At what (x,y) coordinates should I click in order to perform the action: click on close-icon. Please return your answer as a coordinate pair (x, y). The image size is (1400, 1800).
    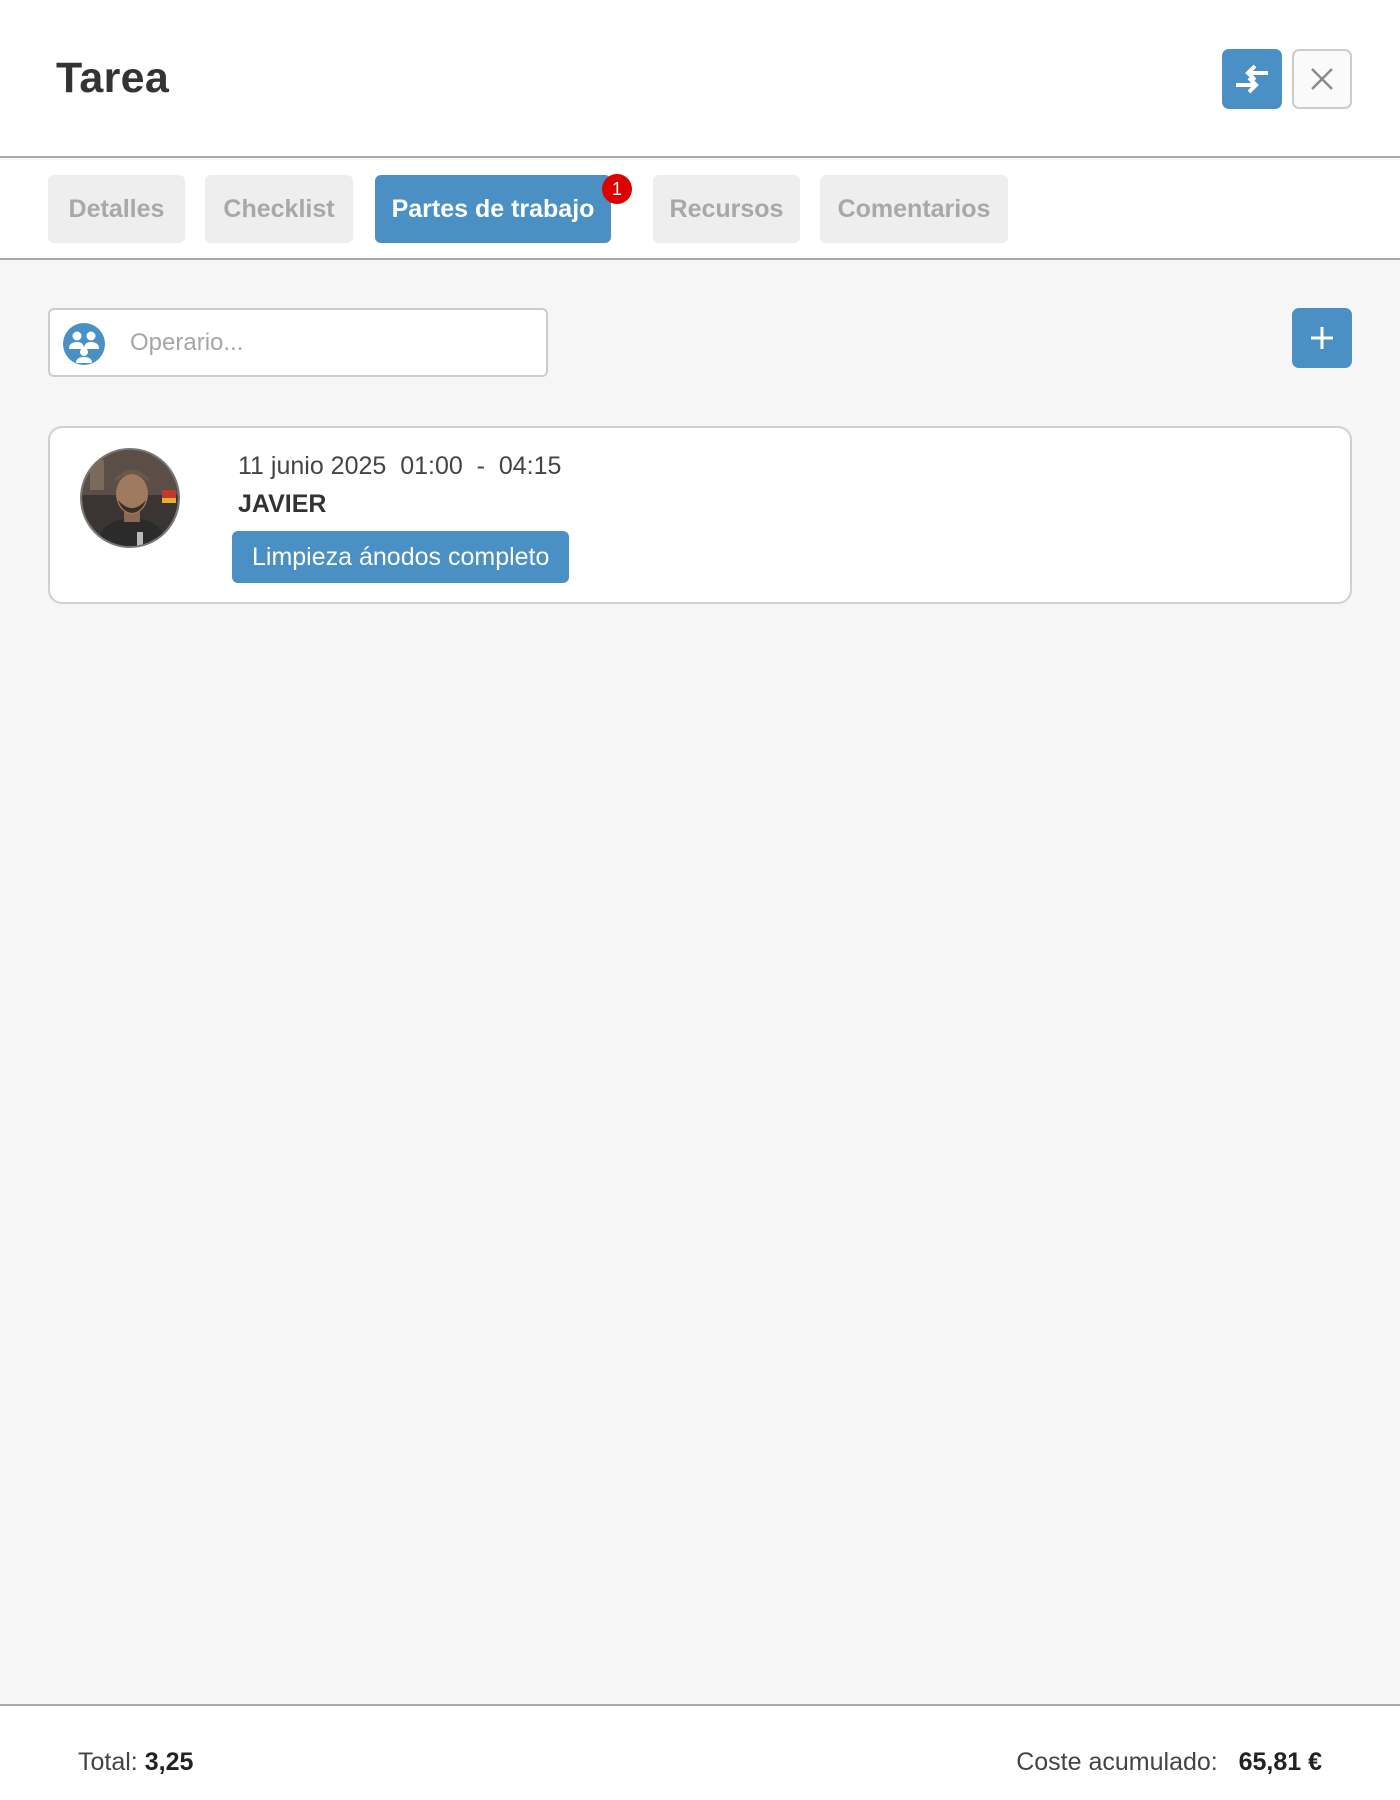
    Looking at the image, I should click on (1322, 79).